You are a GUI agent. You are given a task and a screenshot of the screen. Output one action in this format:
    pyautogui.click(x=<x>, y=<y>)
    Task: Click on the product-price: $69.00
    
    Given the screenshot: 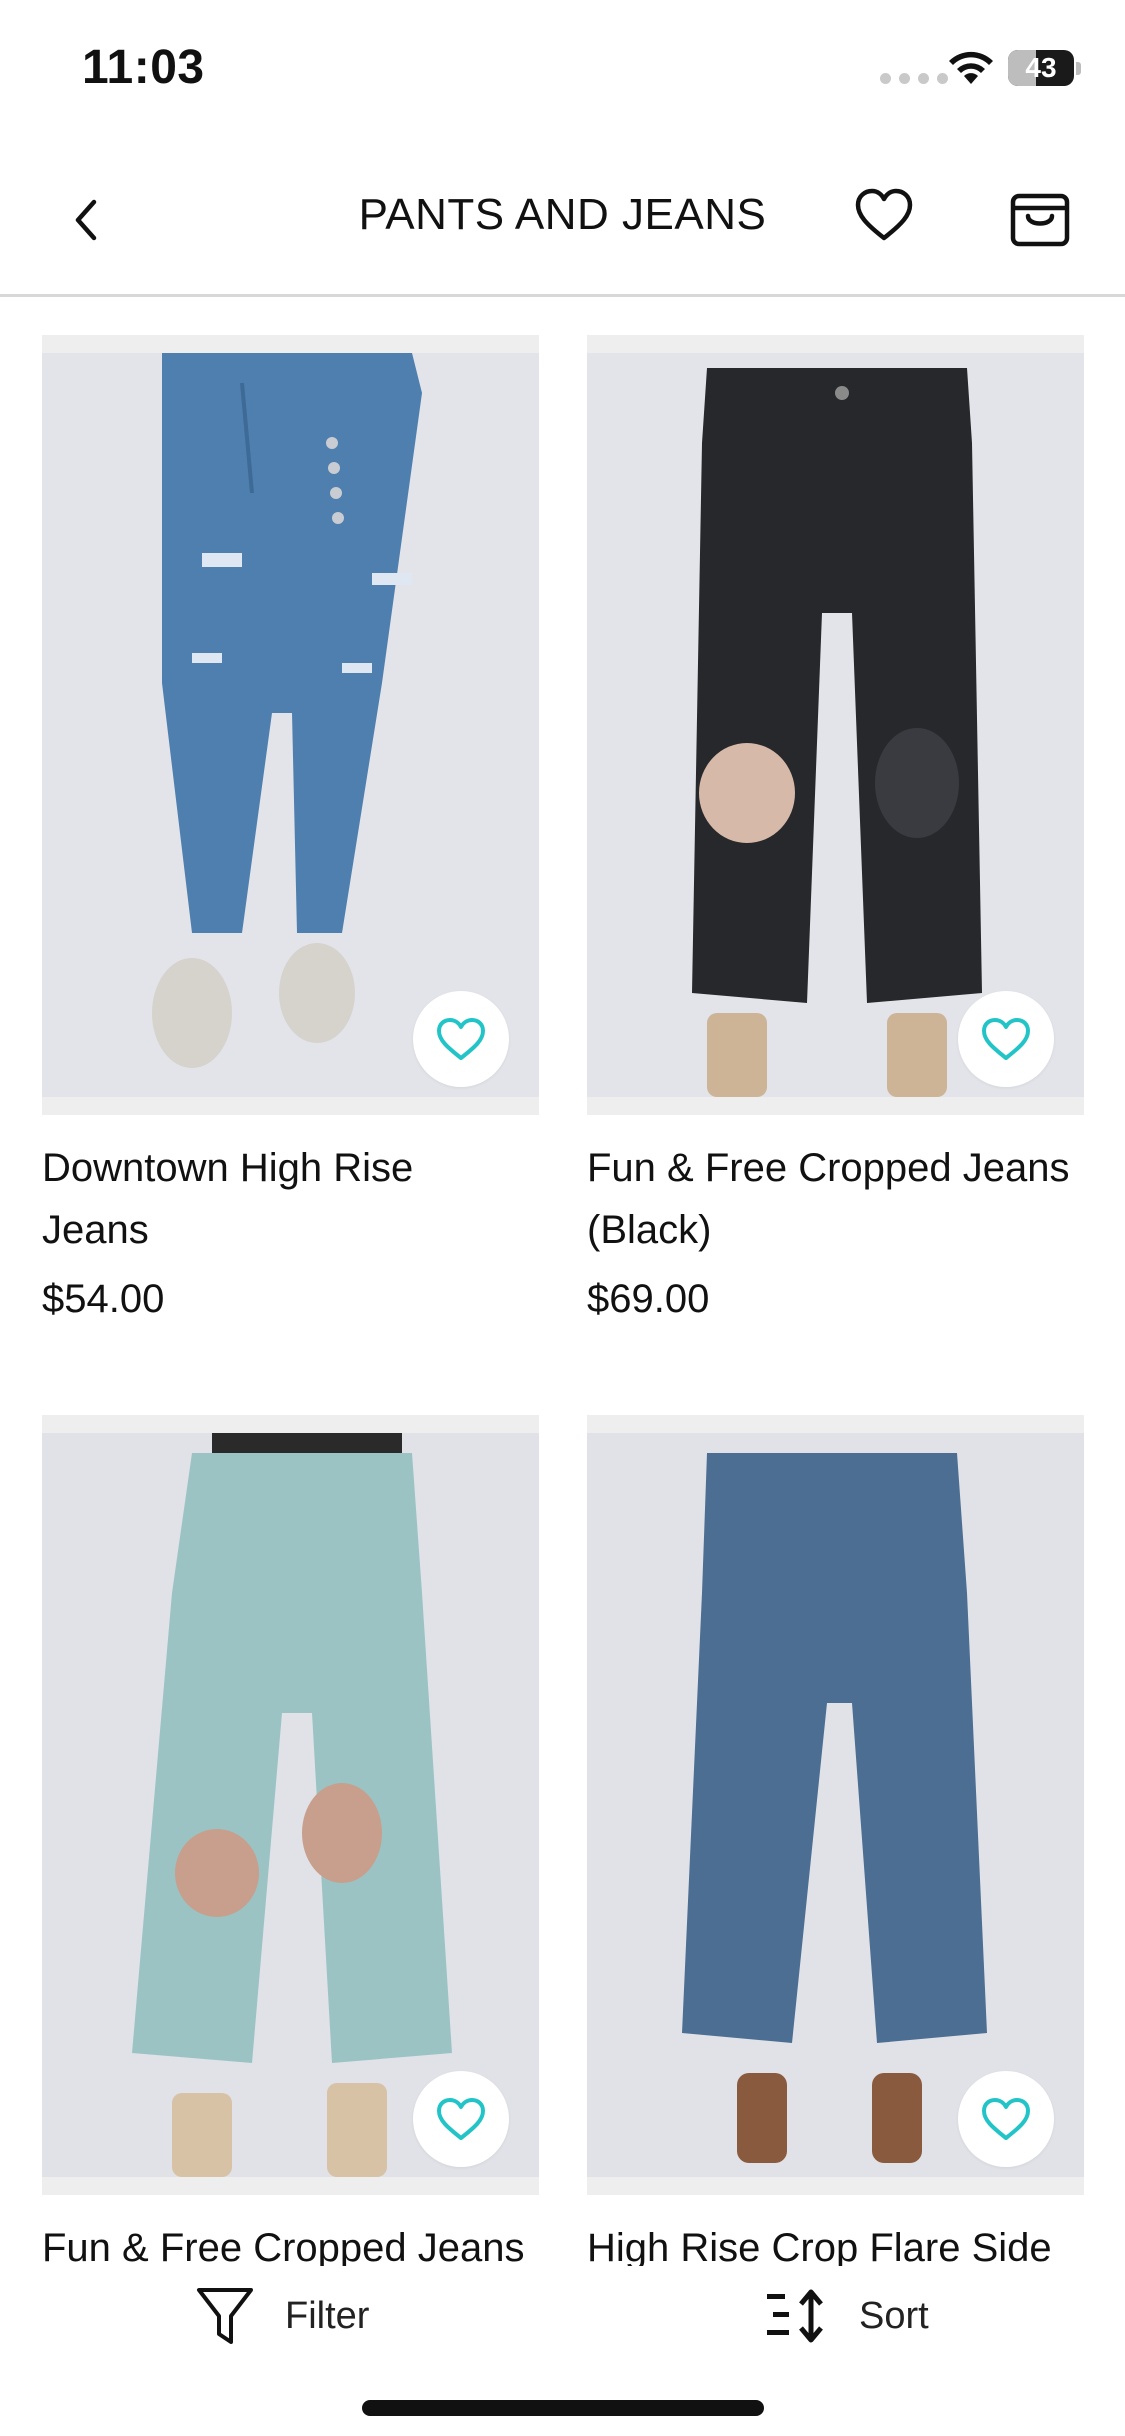 What is the action you would take?
    pyautogui.click(x=648, y=1299)
    